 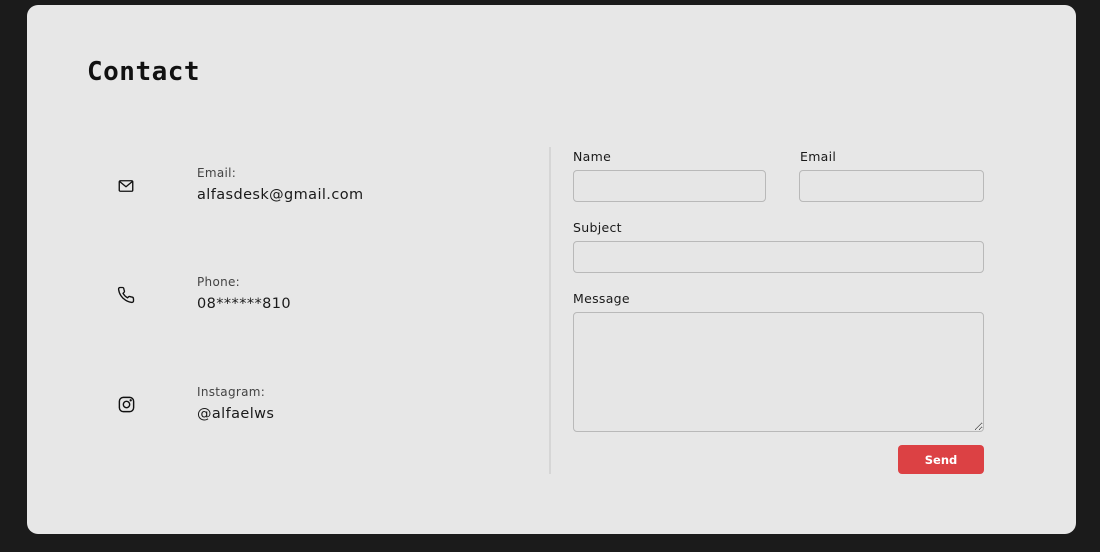 What do you see at coordinates (818, 156) in the screenshot?
I see `email-label: Email` at bounding box center [818, 156].